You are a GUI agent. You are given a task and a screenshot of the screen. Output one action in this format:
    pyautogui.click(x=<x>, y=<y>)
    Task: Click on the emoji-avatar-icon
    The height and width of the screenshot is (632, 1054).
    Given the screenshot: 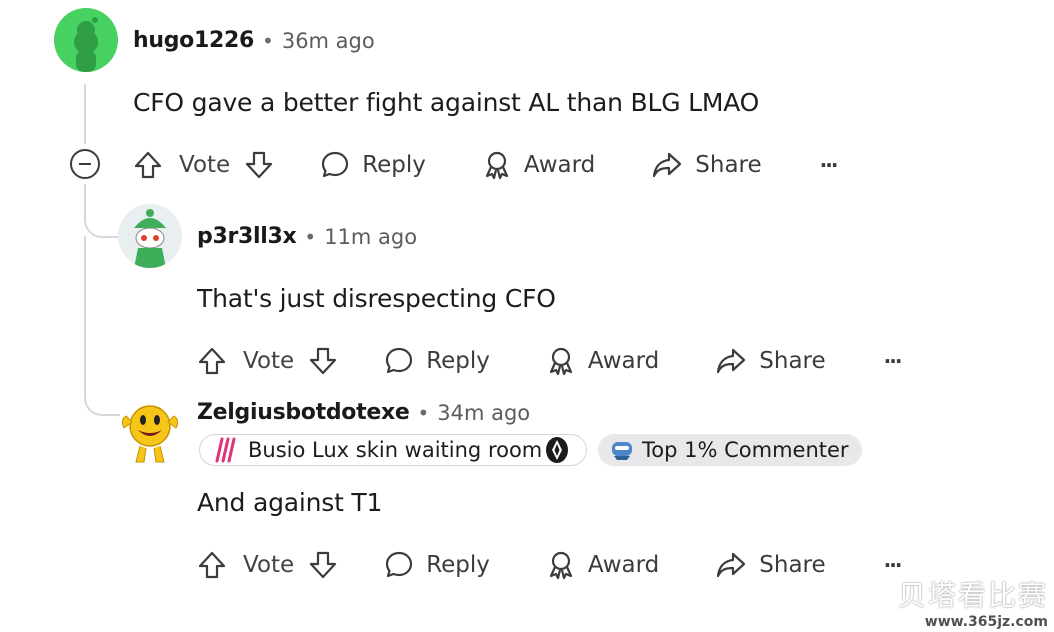 What is the action you would take?
    pyautogui.click(x=150, y=434)
    